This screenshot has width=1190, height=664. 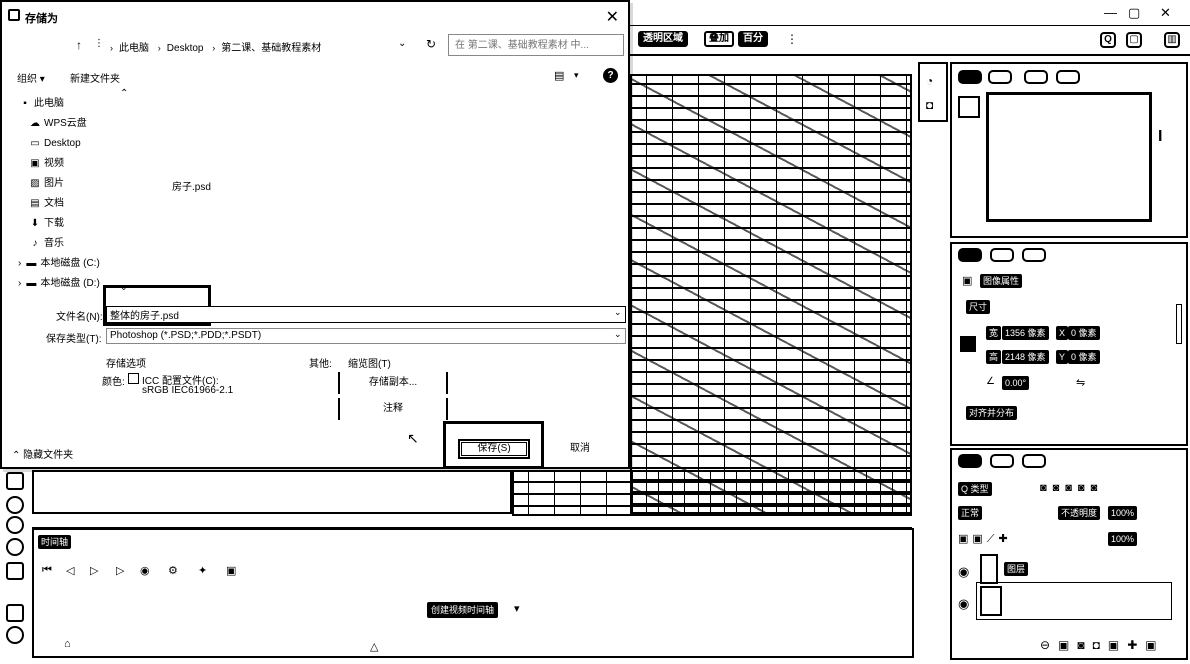 I want to click on icc-profile-checkbox, so click(x=133, y=378).